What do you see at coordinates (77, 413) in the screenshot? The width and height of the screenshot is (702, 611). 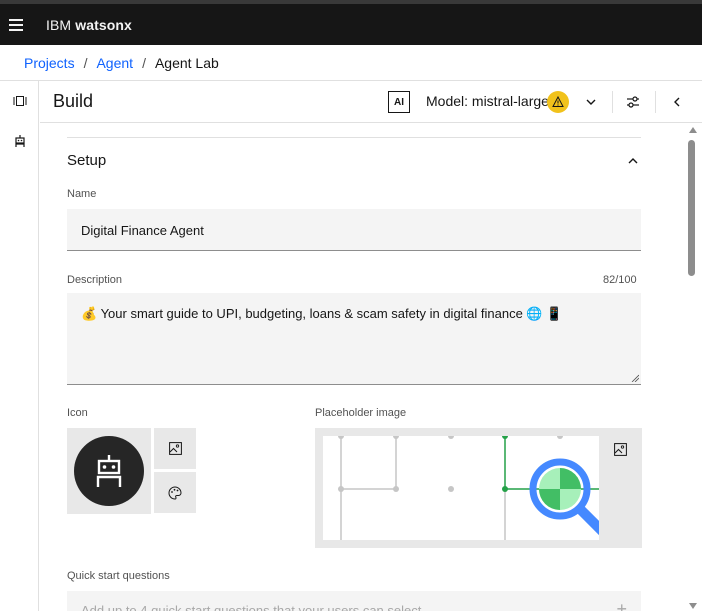 I see `icon-label: Icon` at bounding box center [77, 413].